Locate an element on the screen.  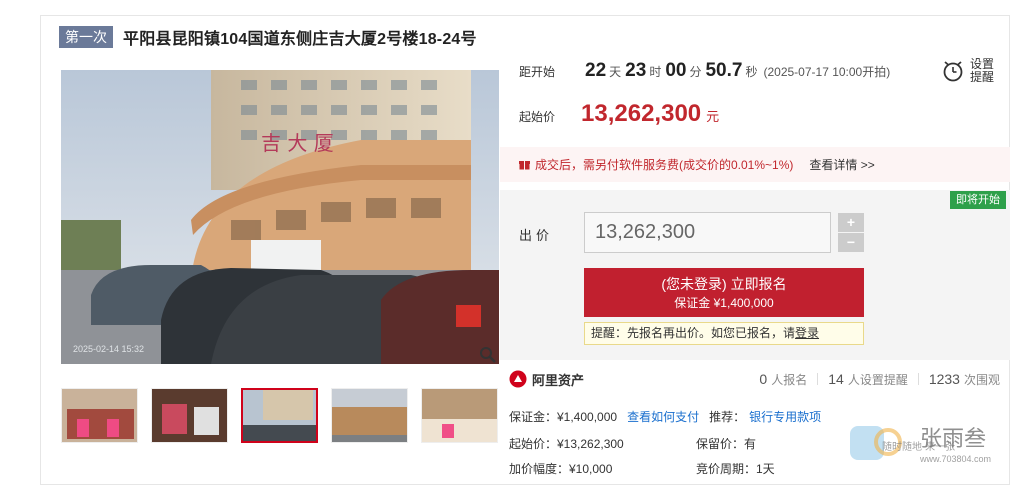
watermark-logo: 张雨叁 随时随地 来一张 www.703804.com is located at coordinates (920, 445).